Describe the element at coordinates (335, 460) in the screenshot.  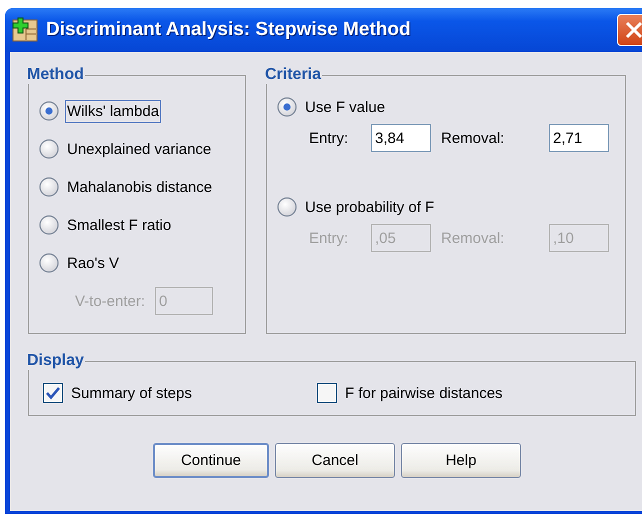
I see `dialog-button: Cancel` at that location.